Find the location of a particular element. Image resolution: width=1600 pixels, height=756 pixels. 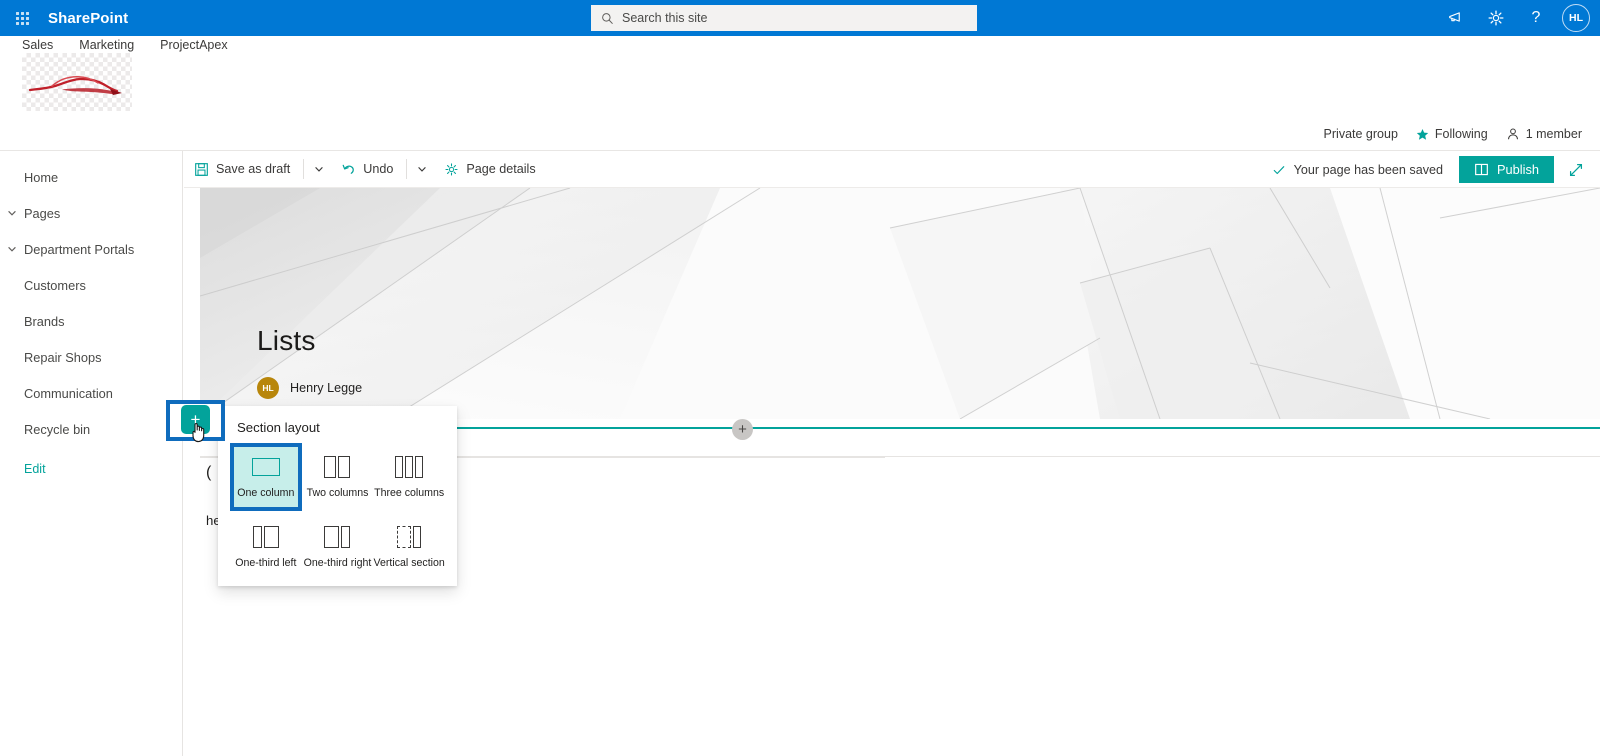

publish-button: Publish is located at coordinates (1506, 169).